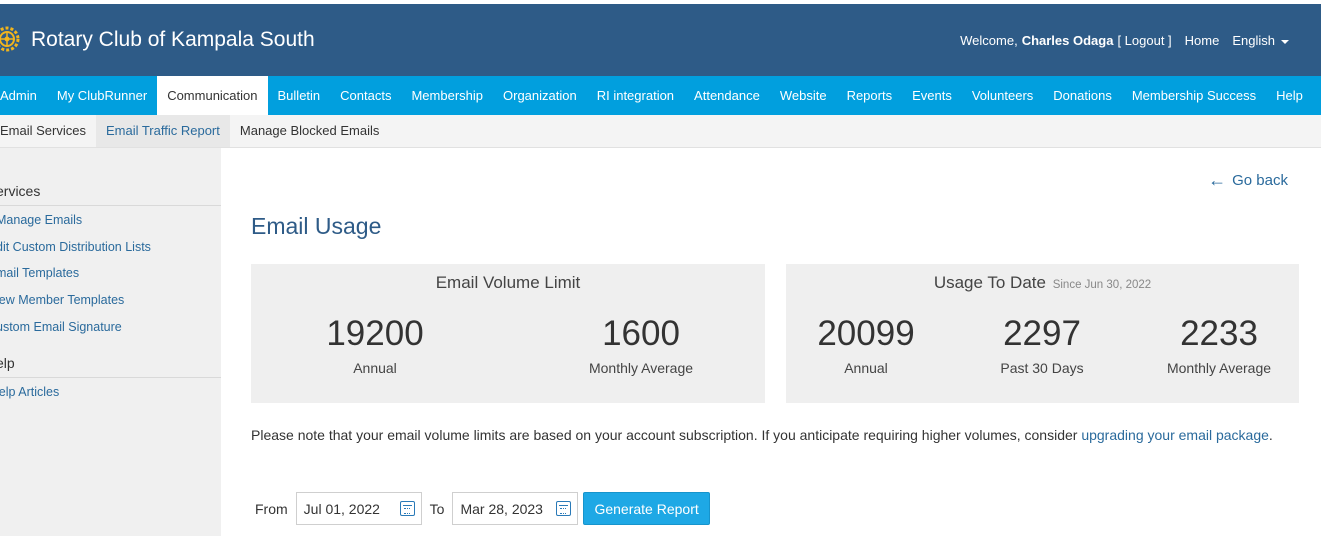 The image size is (1321, 536). What do you see at coordinates (866, 333) in the screenshot?
I see `stat-value: 20099` at bounding box center [866, 333].